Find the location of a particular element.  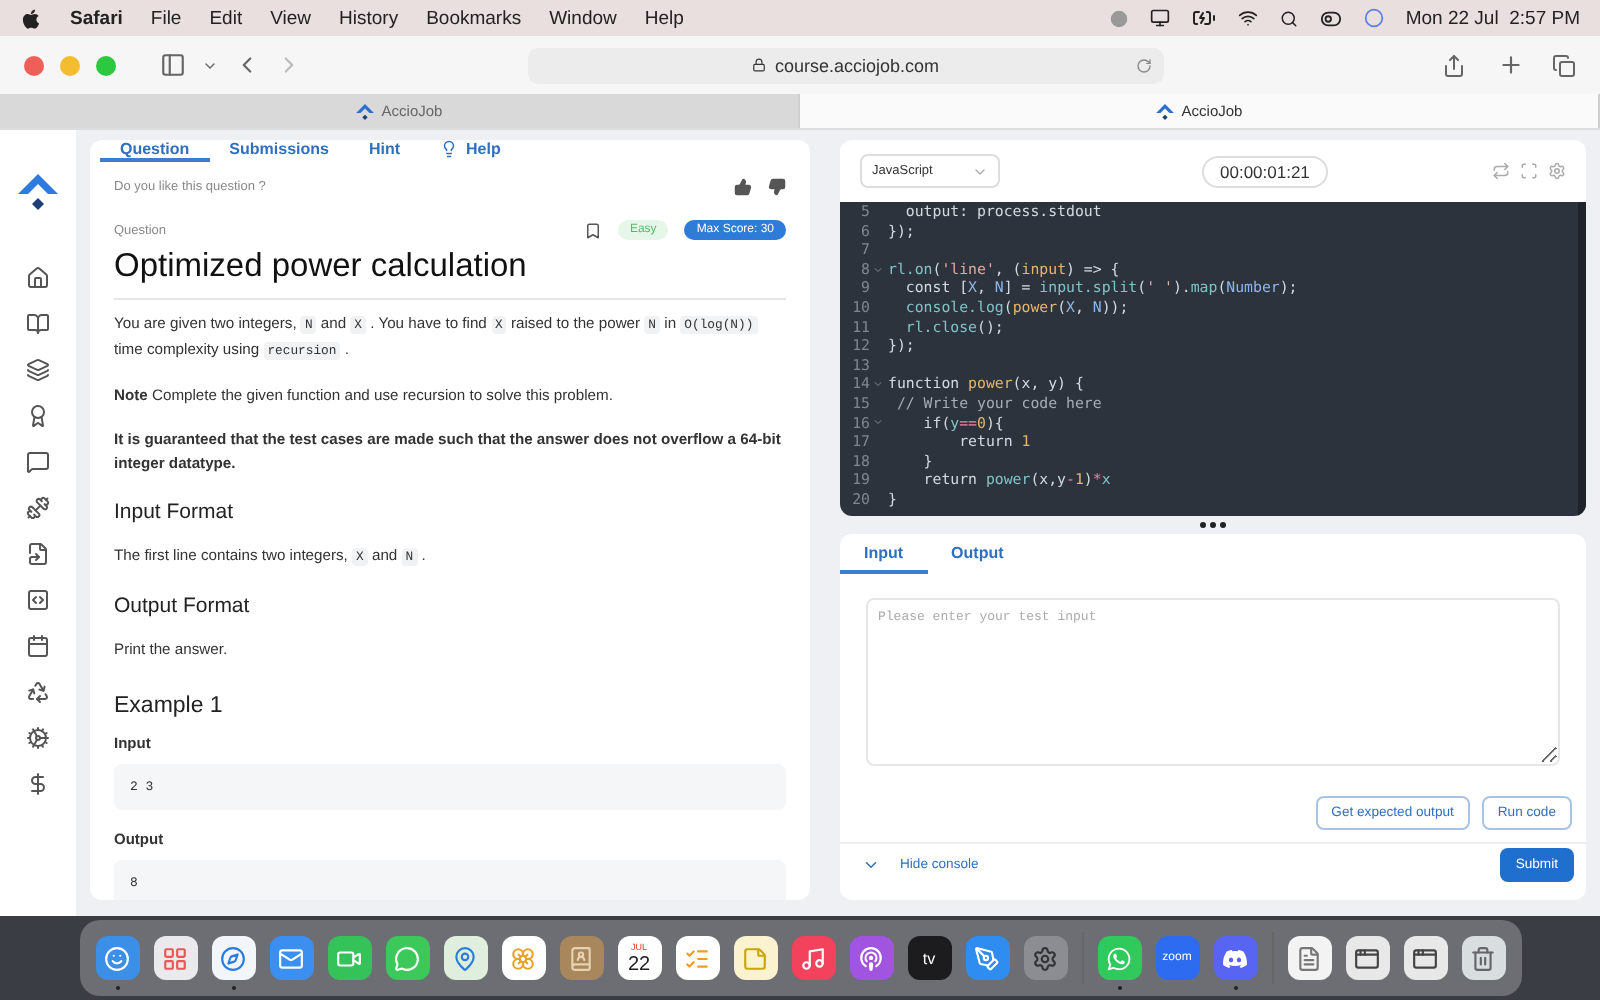

menu-item: Bookmarks is located at coordinates (474, 18).